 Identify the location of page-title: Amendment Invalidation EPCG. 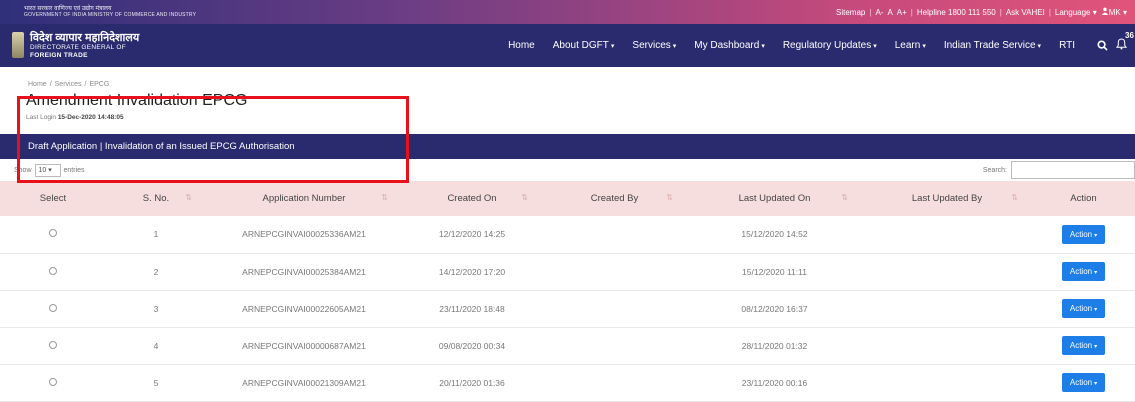
(137, 100).